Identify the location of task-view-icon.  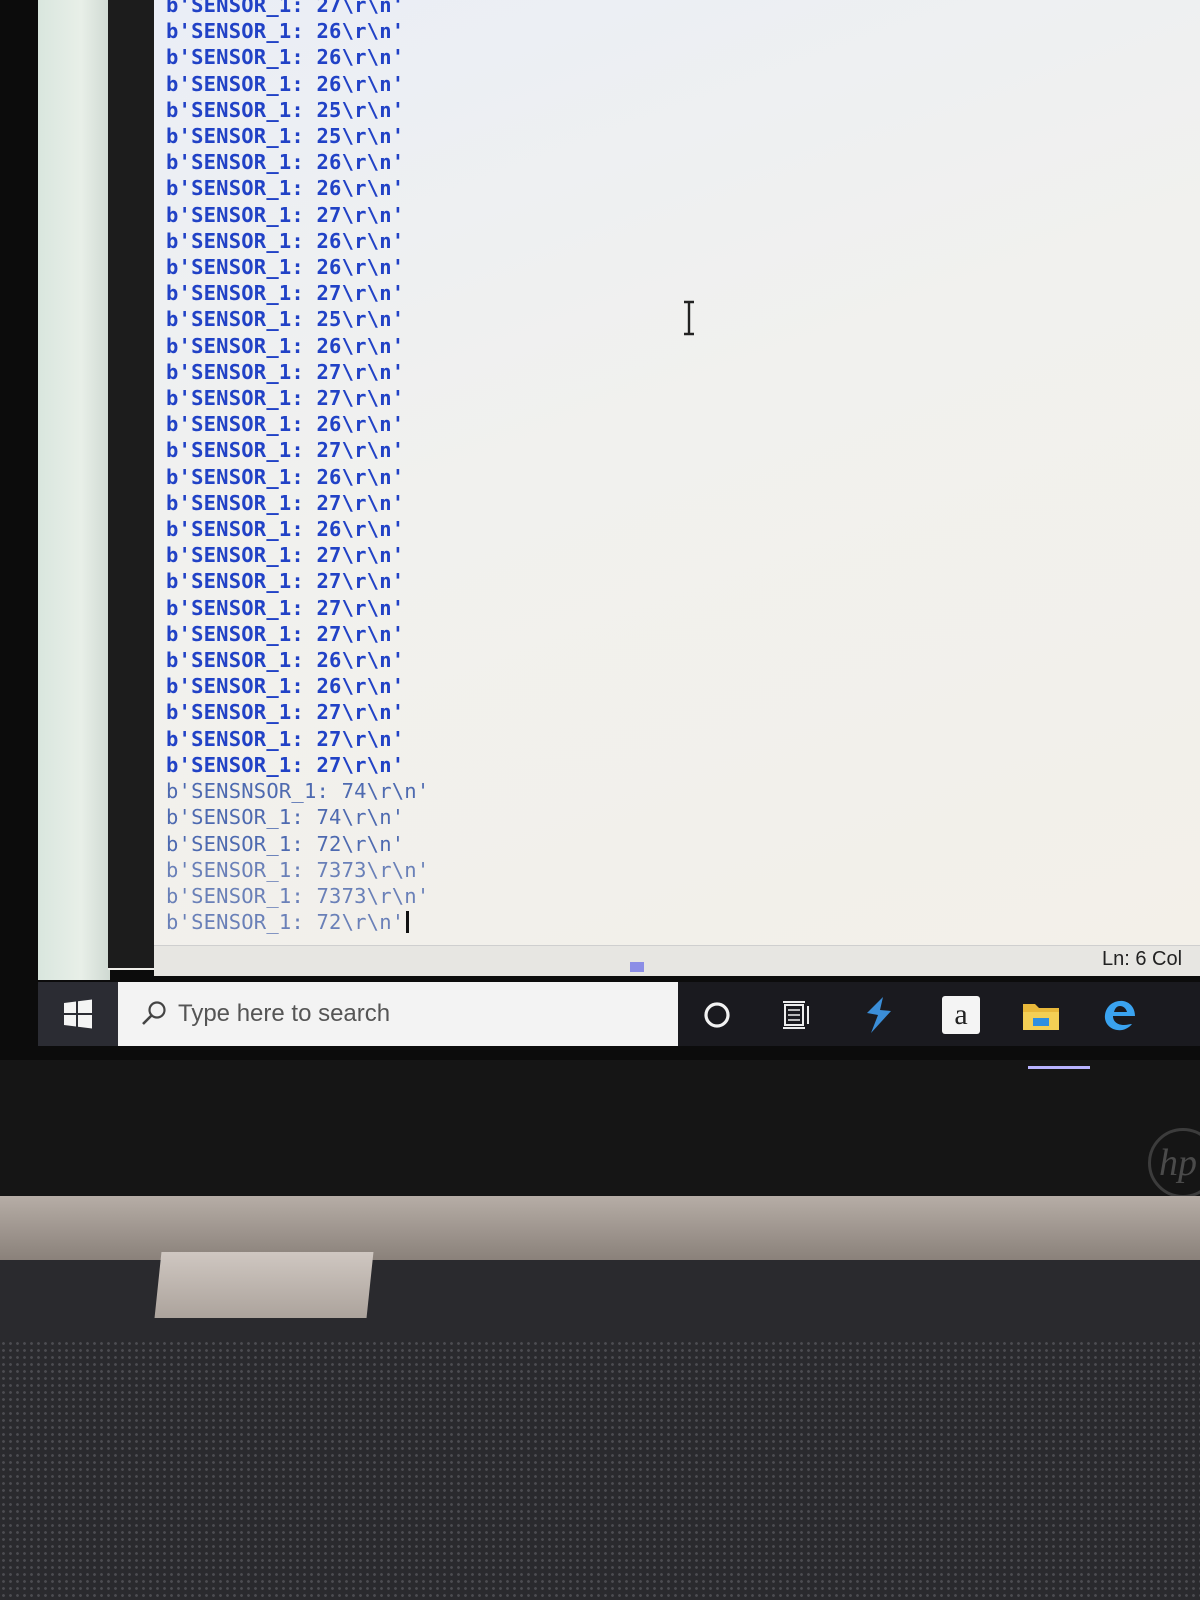
(796, 1015).